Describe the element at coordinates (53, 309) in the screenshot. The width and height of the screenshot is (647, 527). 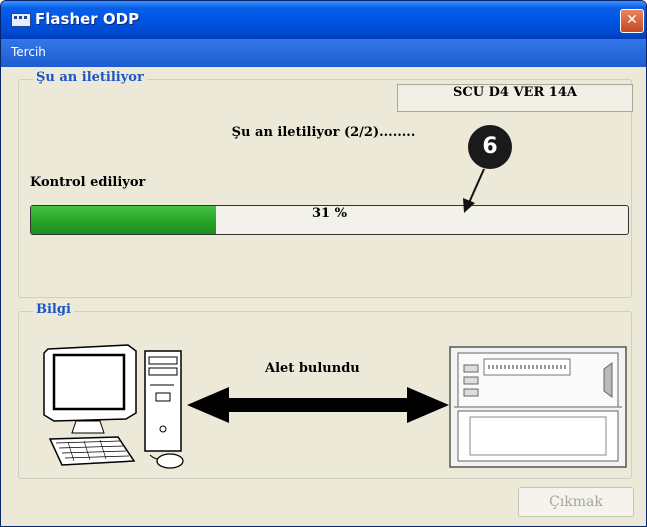
I see `info-group-legend: Bilgi` at that location.